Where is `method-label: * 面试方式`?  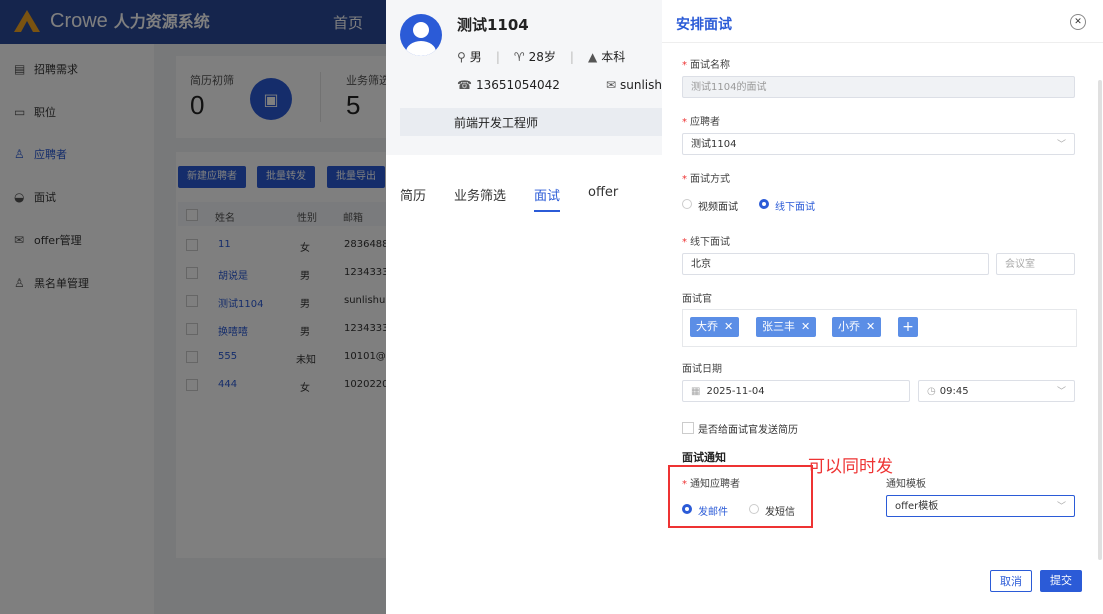
method-label: * 面试方式 is located at coordinates (706, 179).